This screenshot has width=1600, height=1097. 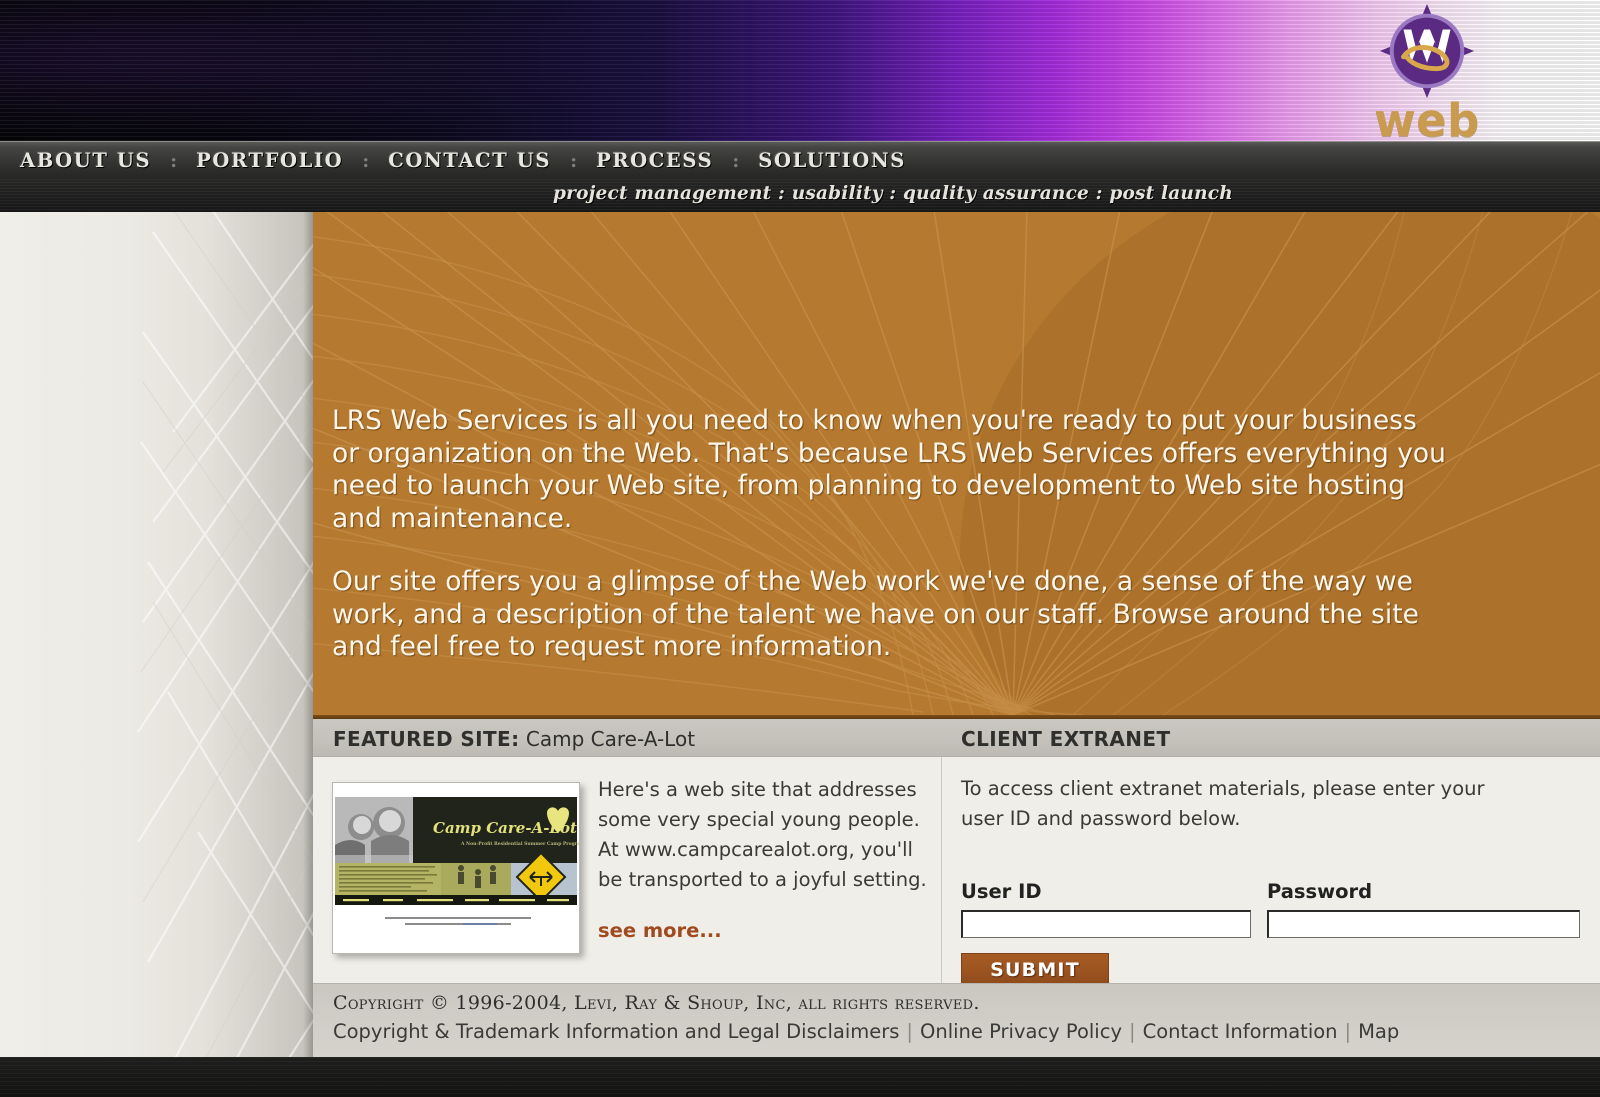 I want to click on footer-link-2: Online Privacy Policy, so click(x=1021, y=1031).